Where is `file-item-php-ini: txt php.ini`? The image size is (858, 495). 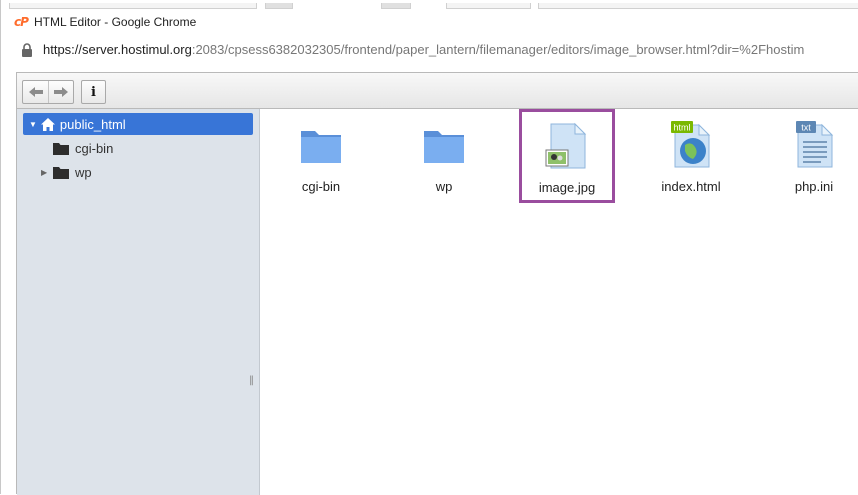
file-item-php-ini: txt php.ini is located at coordinates (813, 156).